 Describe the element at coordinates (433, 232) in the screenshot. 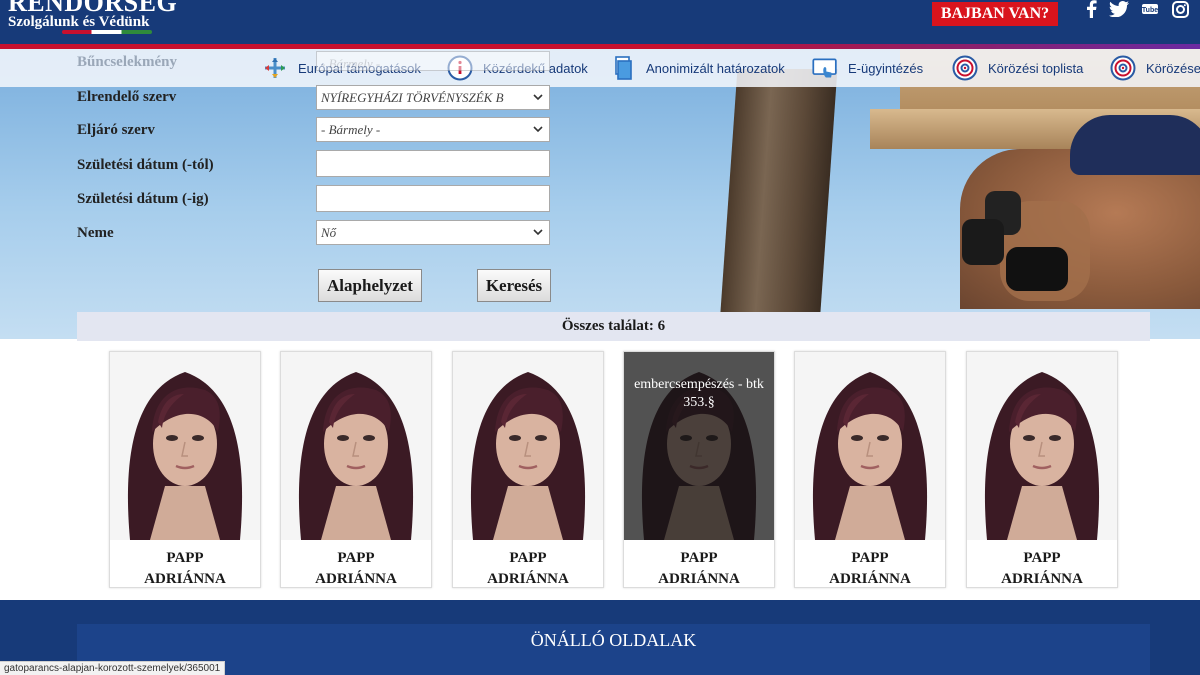

I see `gender-select: Nő` at that location.